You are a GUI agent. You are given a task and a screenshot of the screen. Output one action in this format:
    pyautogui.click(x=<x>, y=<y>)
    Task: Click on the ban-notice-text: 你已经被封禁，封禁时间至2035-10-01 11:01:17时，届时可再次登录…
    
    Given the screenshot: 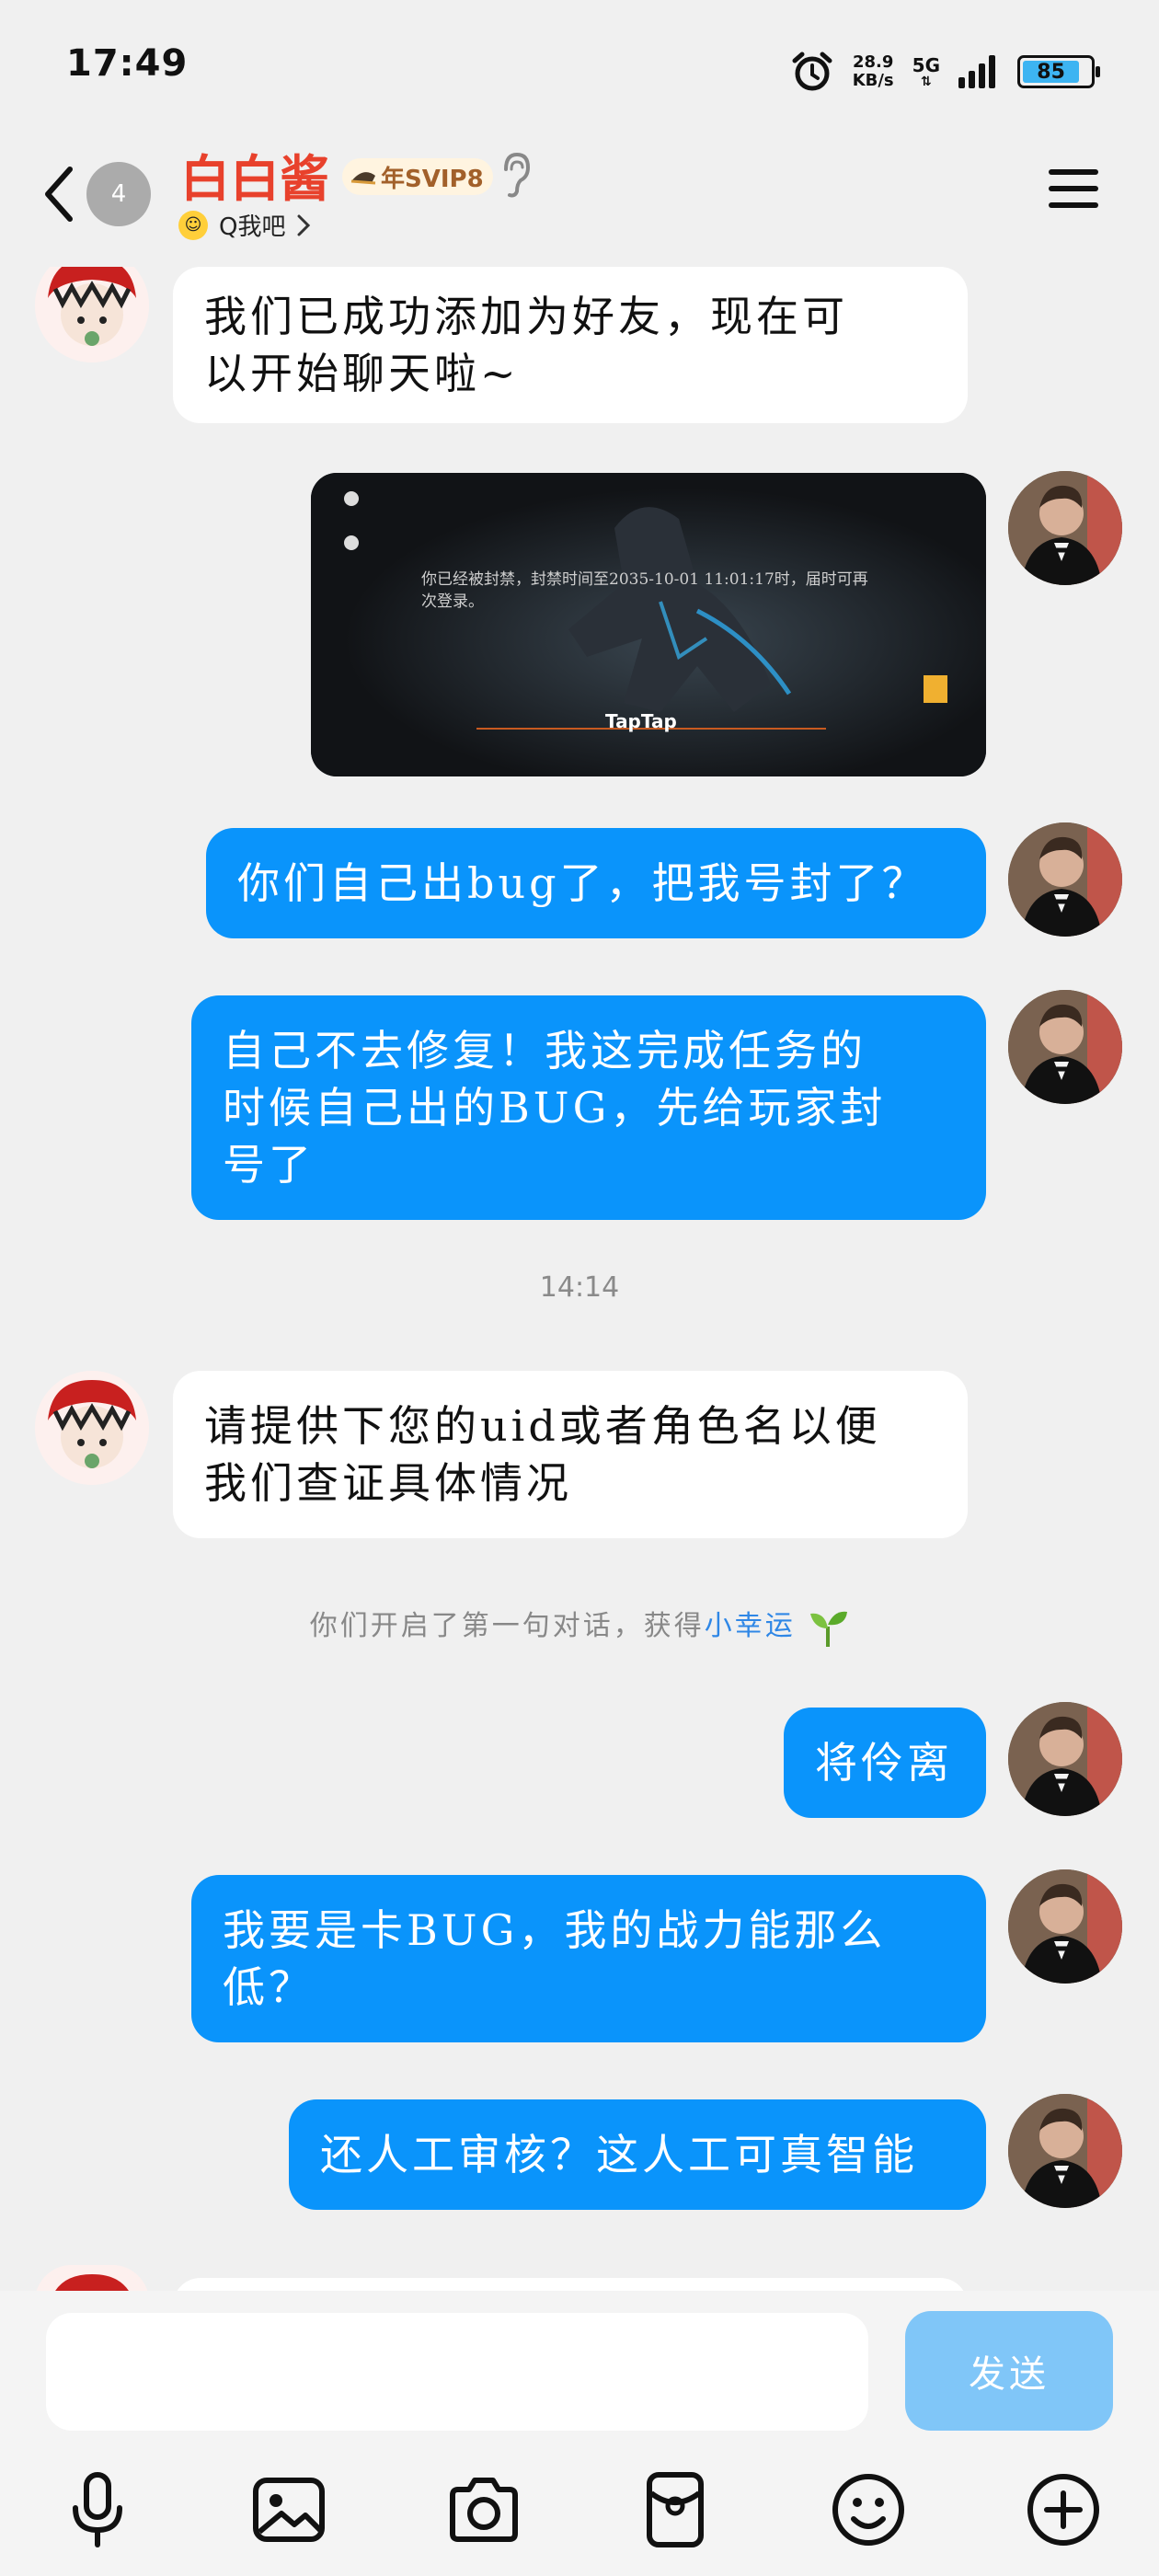 What is the action you would take?
    pyautogui.click(x=644, y=590)
    